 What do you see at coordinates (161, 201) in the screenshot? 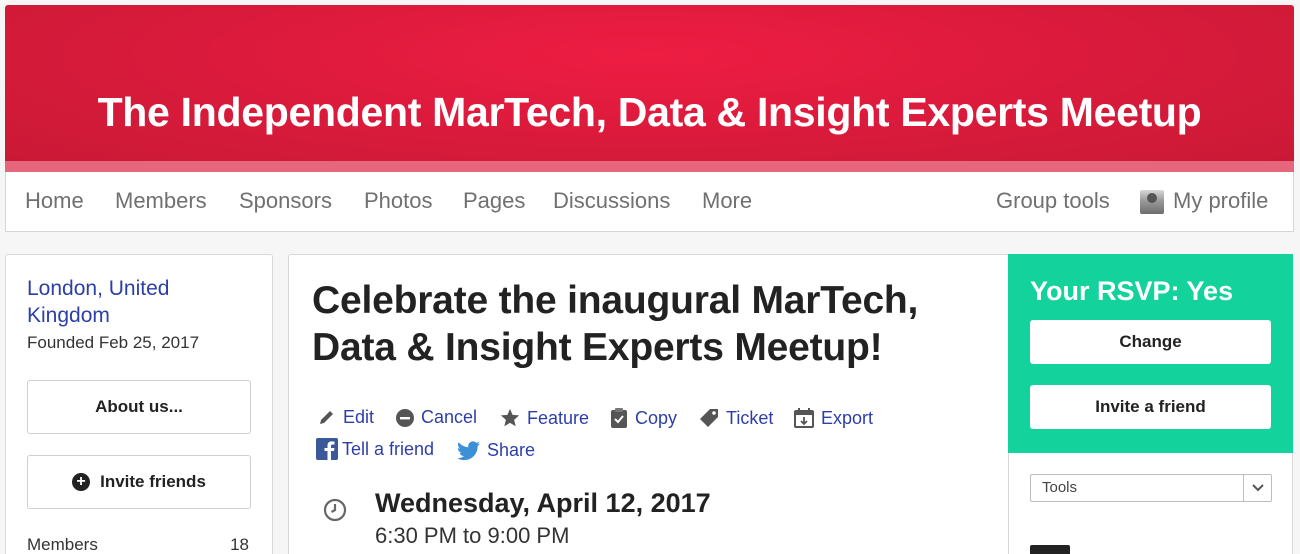
I see `nav-members: Members` at bounding box center [161, 201].